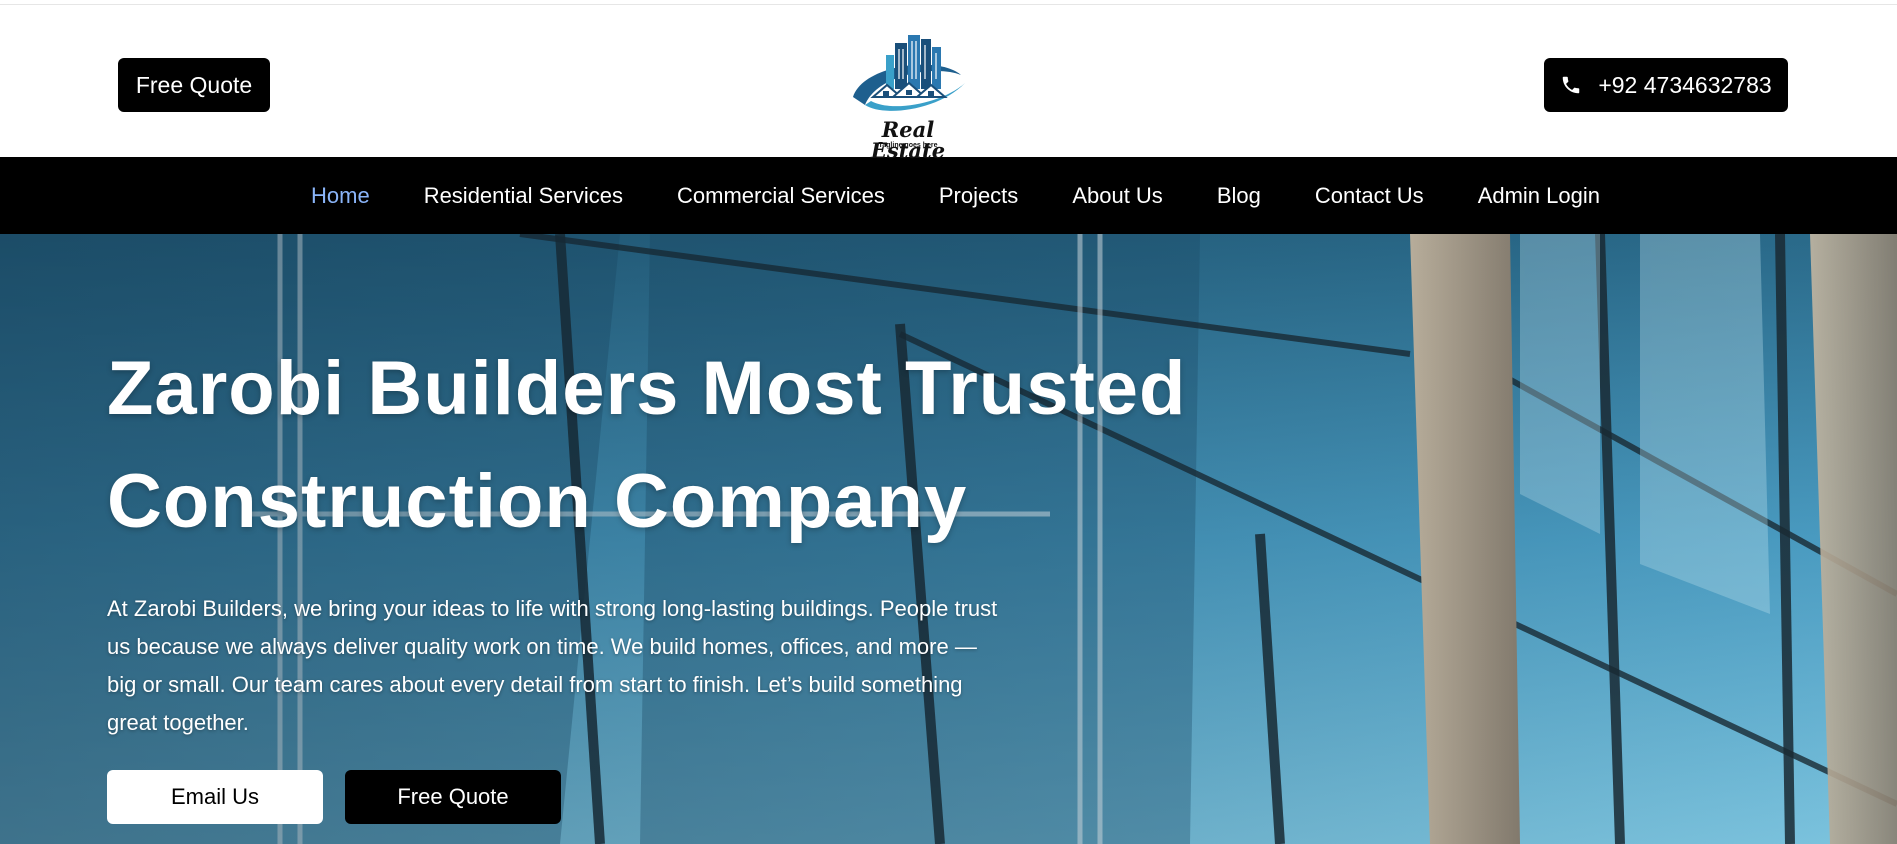  What do you see at coordinates (340, 196) in the screenshot?
I see `nav-item-home: Home` at bounding box center [340, 196].